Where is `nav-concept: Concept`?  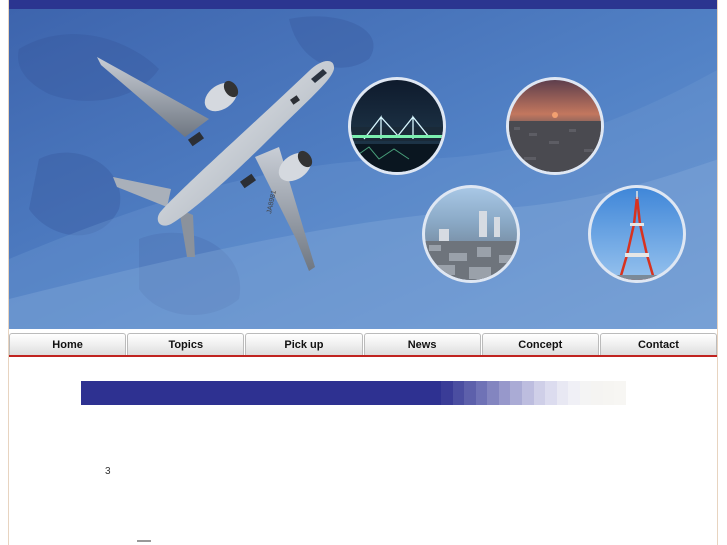 nav-concept: Concept is located at coordinates (540, 344).